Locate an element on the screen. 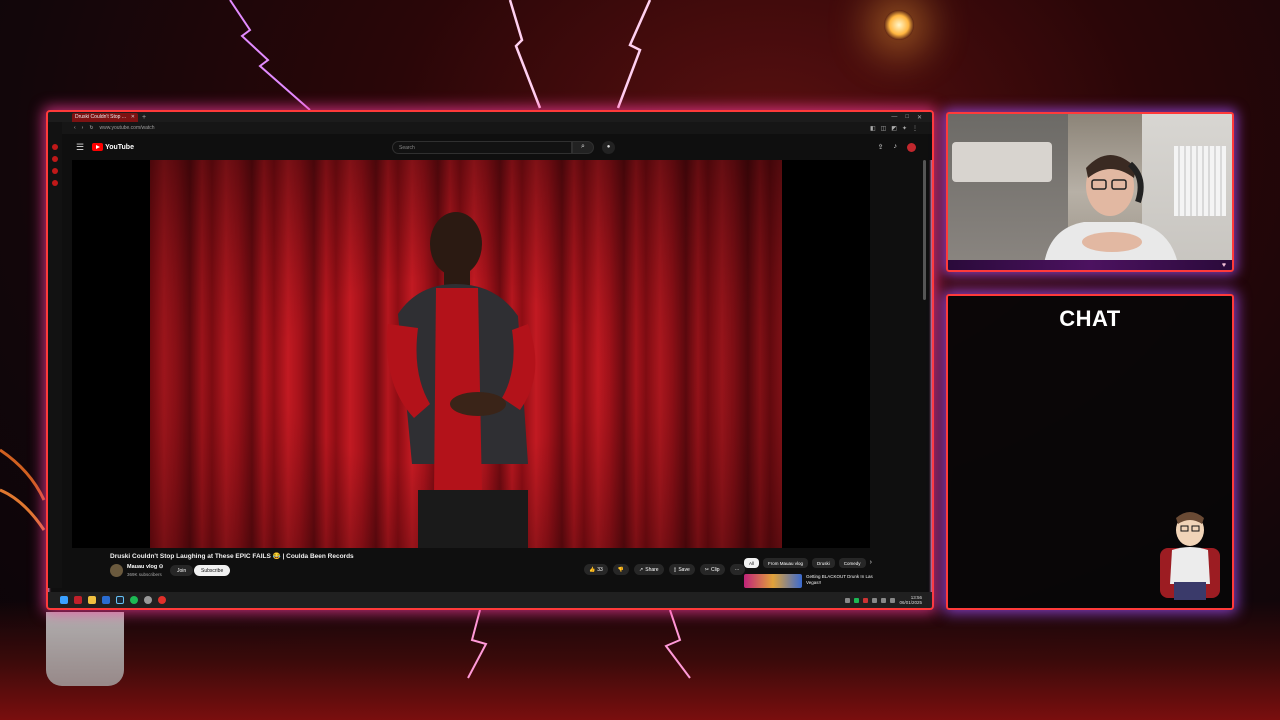  microphone-icon: ● is located at coordinates (608, 147).